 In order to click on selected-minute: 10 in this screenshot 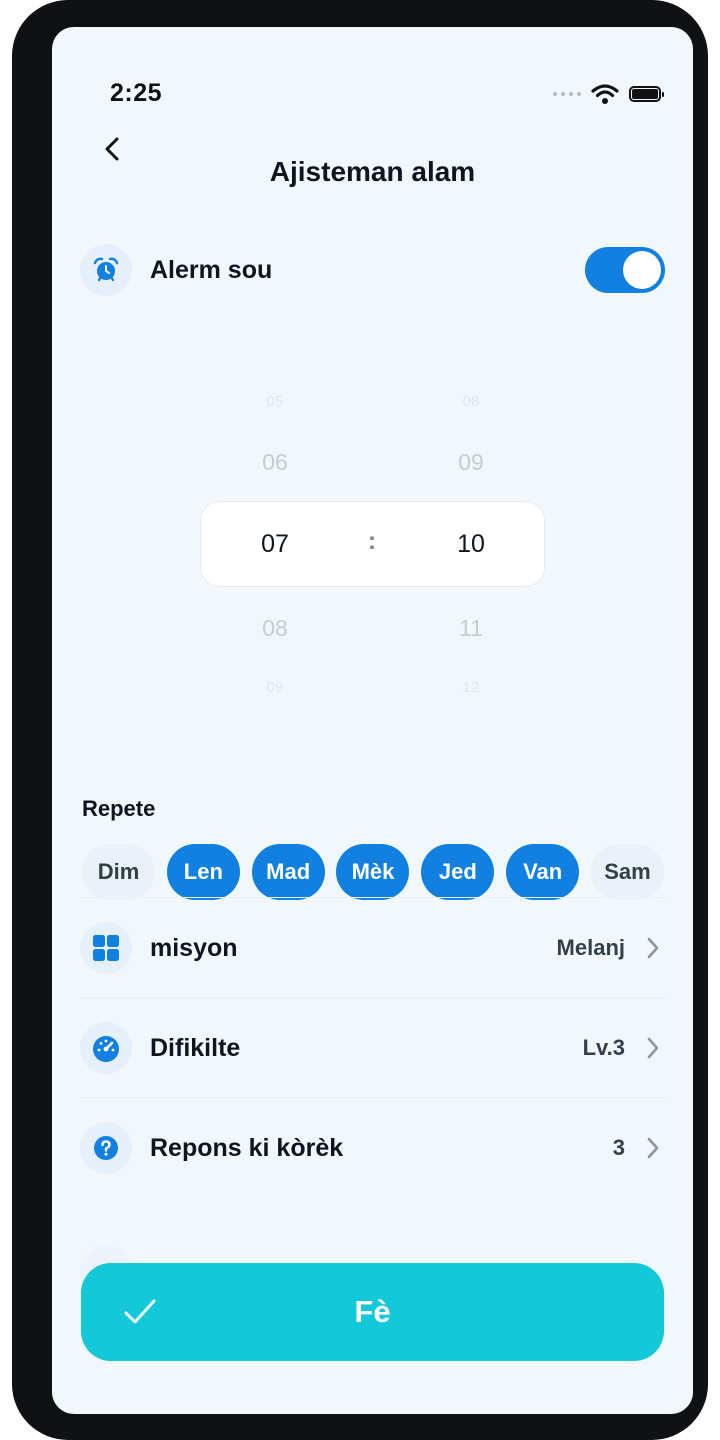, I will do `click(471, 544)`.